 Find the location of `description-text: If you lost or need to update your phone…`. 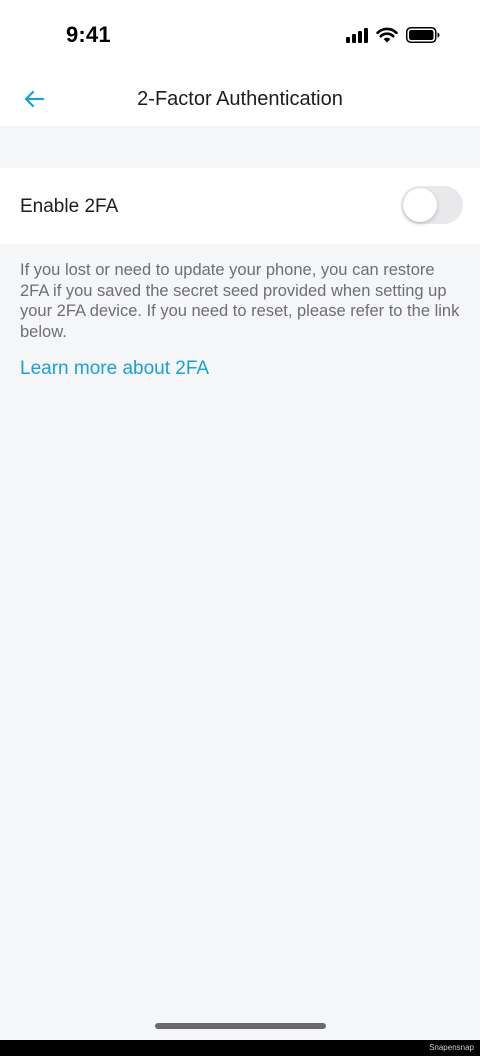

description-text: If you lost or need to update your phone… is located at coordinates (240, 301).